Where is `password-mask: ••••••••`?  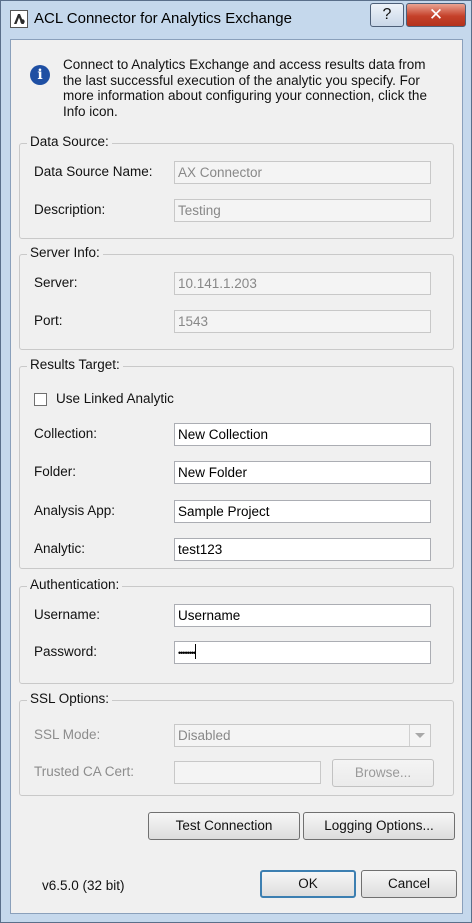 password-mask: •••••••• is located at coordinates (187, 653).